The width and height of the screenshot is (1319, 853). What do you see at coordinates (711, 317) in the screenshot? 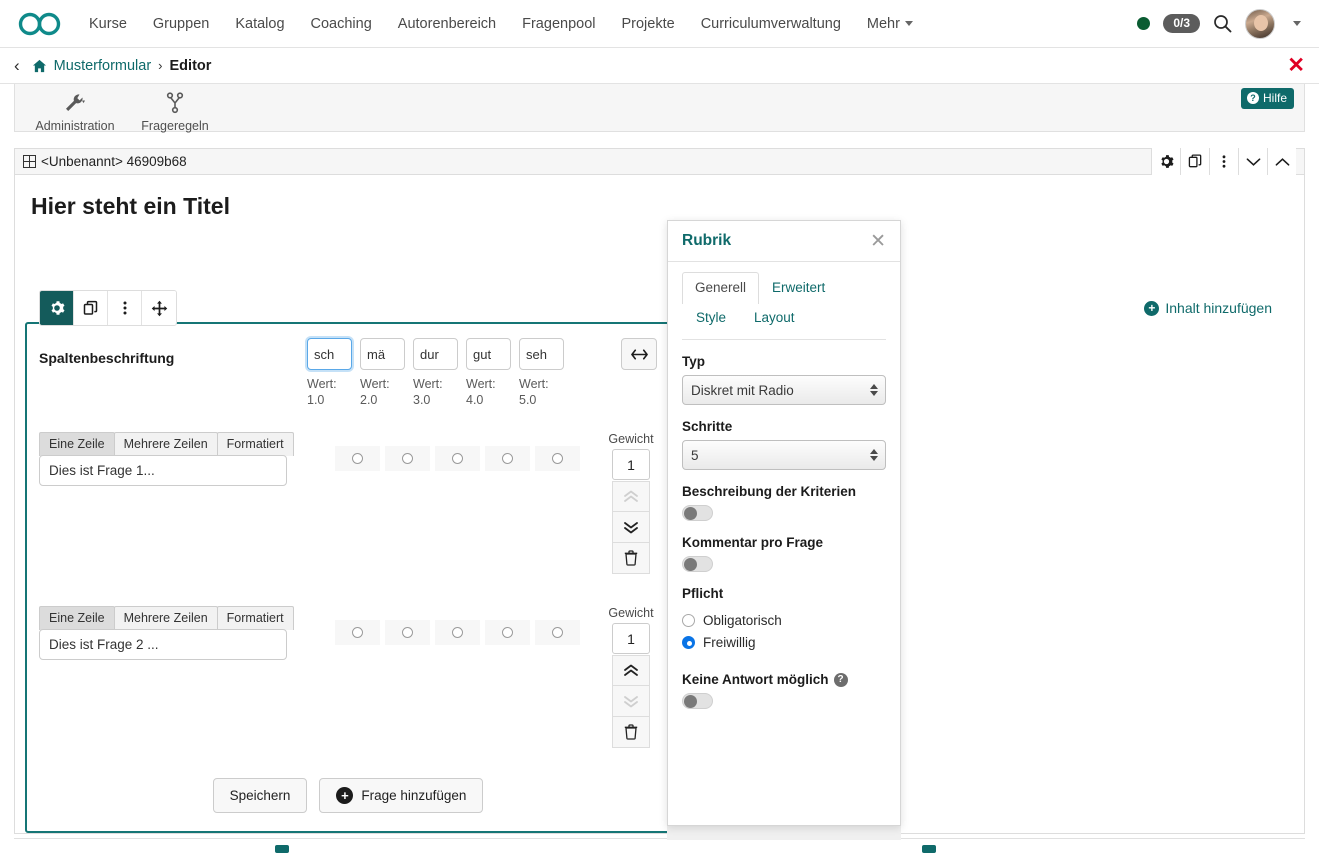
I see `tab-style: Style` at bounding box center [711, 317].